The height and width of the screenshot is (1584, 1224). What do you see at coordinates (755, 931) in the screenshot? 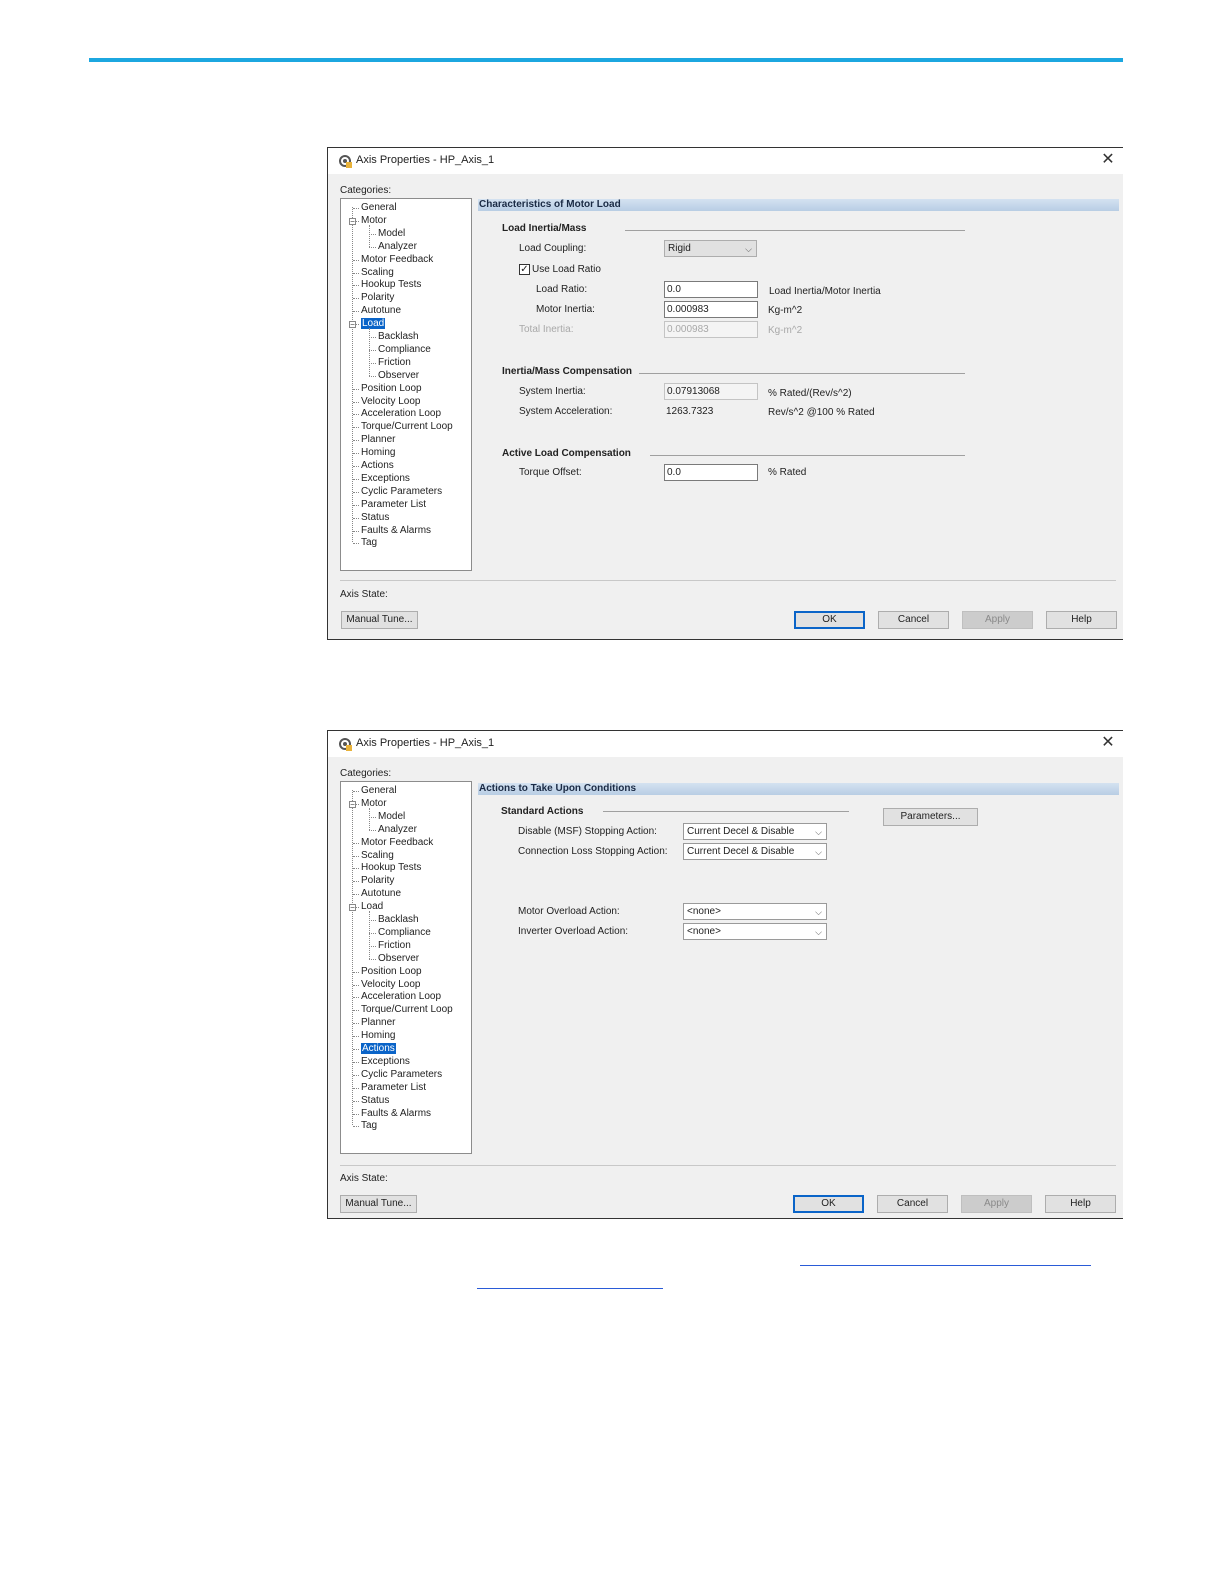
I see `inverter-overload-action-select: <none> ⌵` at bounding box center [755, 931].